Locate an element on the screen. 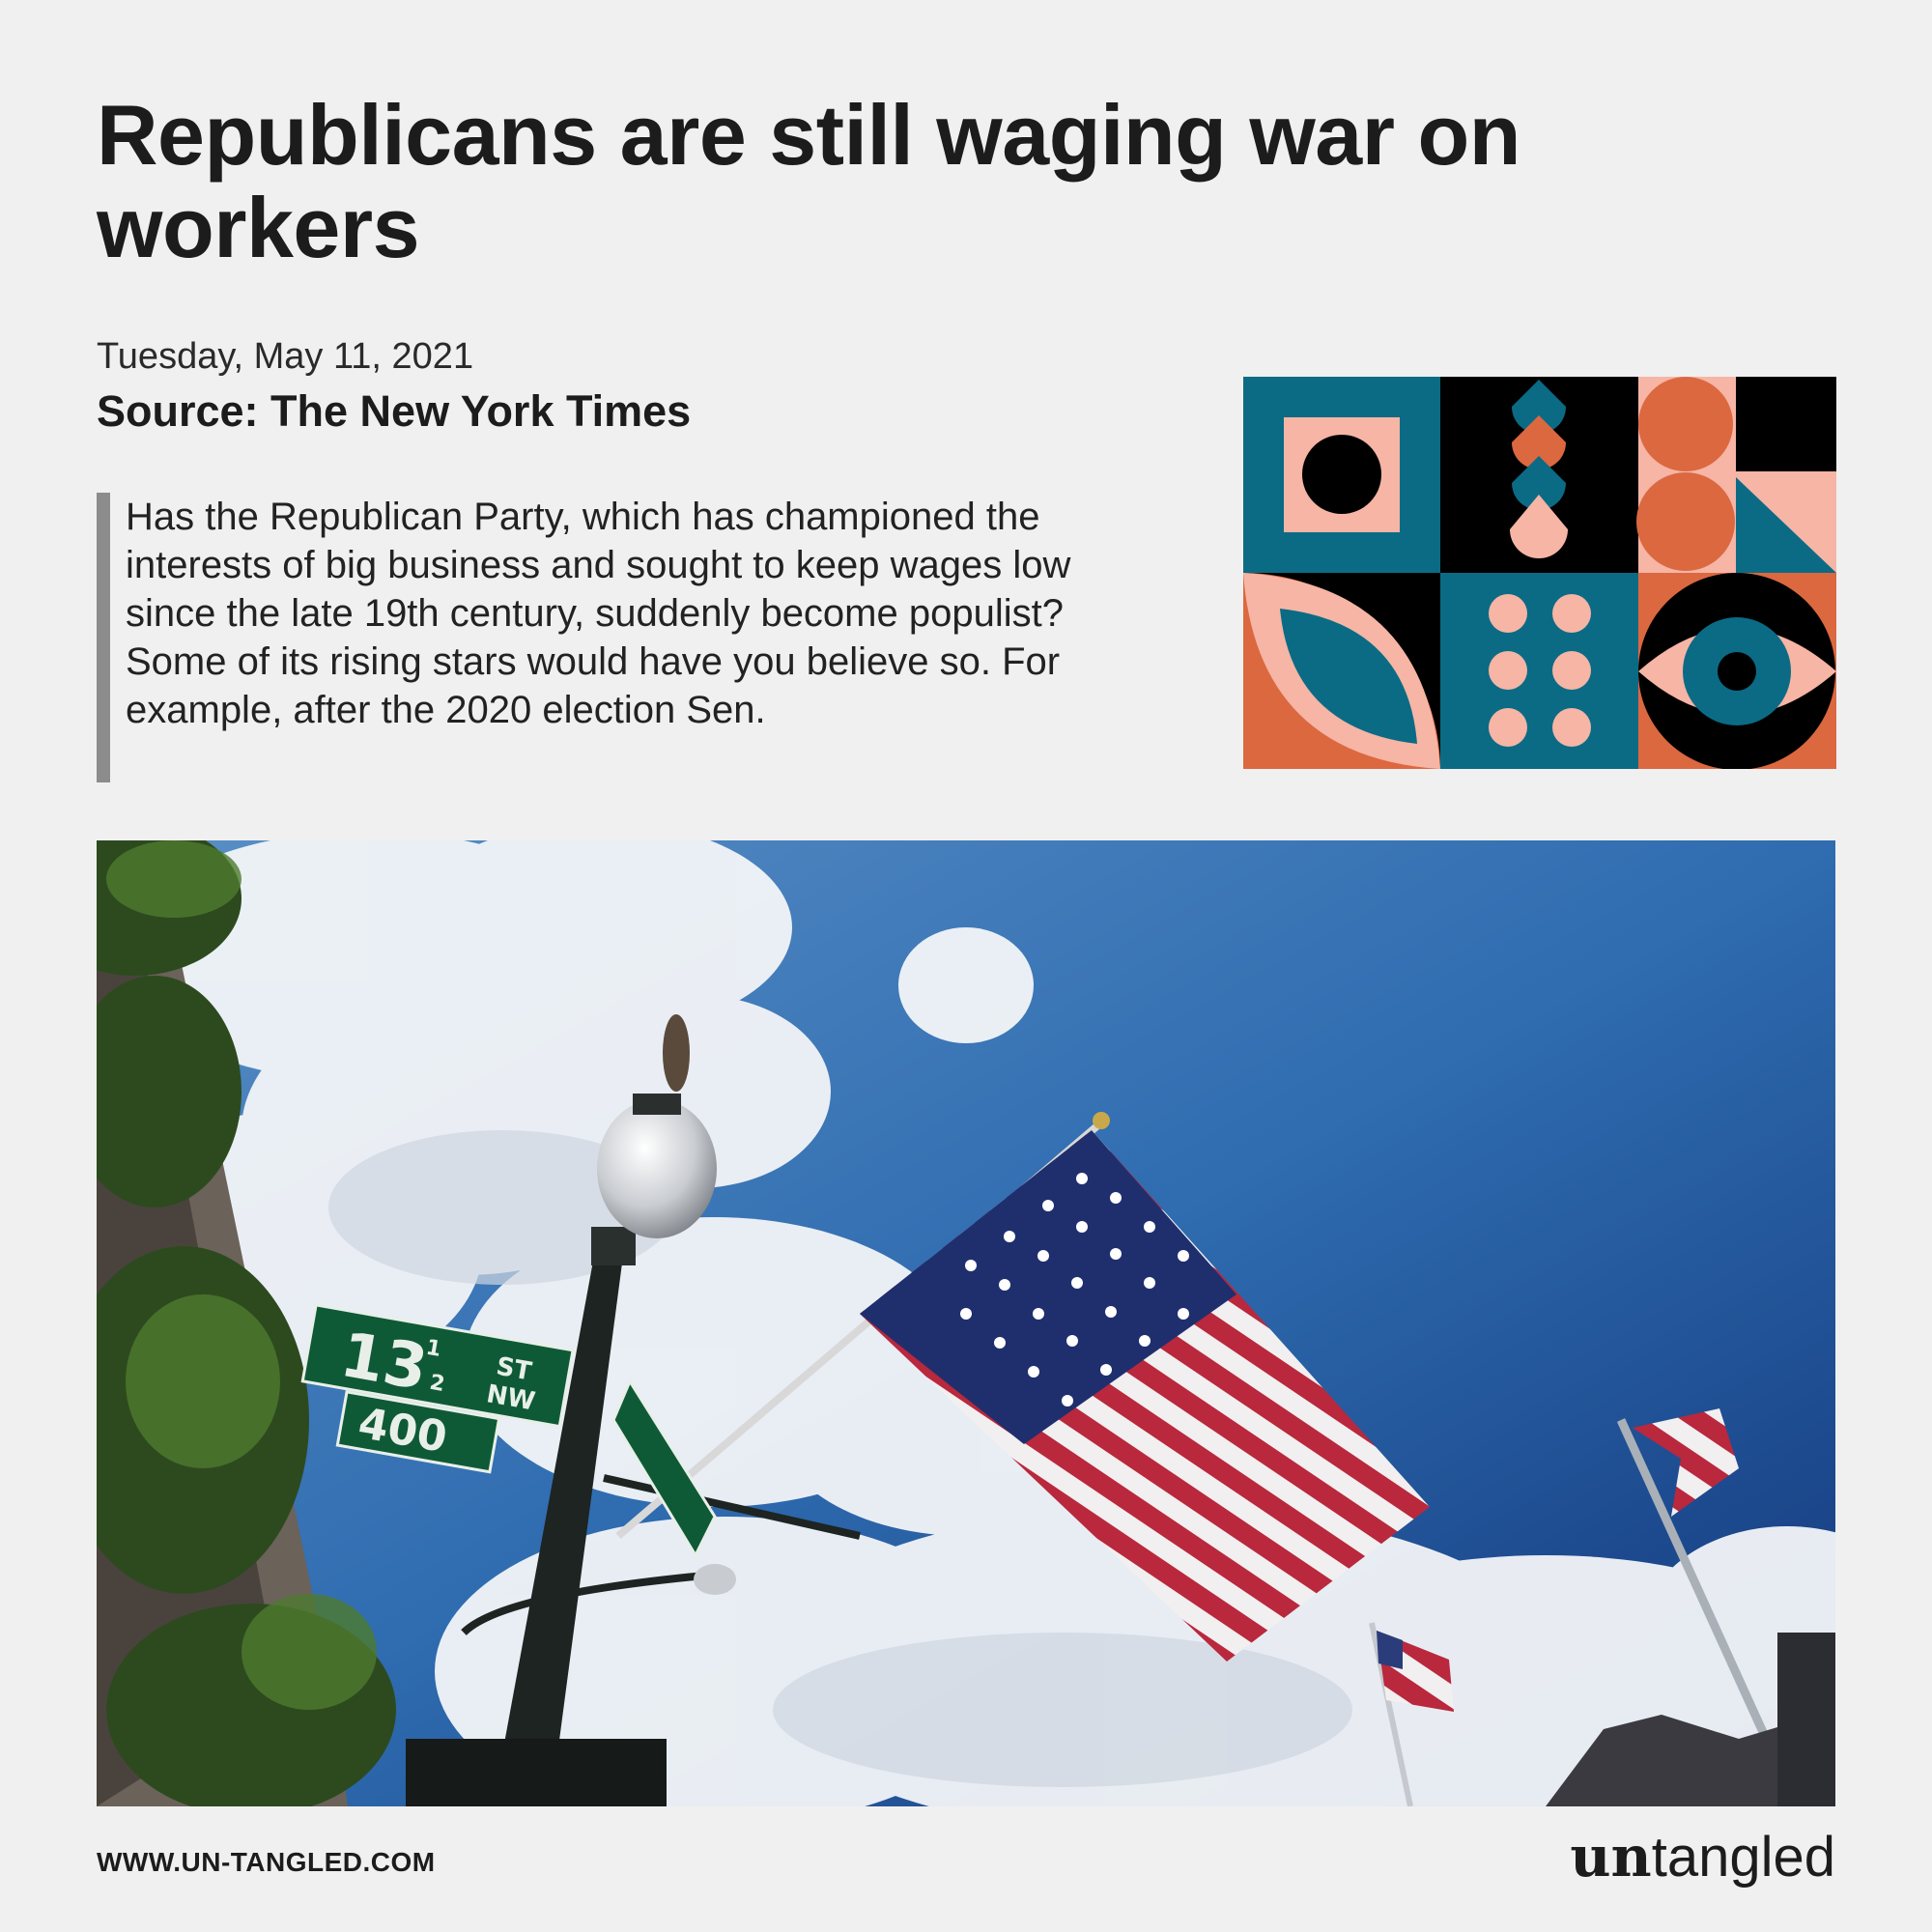  source-attribution: Source: The New York Times is located at coordinates (394, 411).